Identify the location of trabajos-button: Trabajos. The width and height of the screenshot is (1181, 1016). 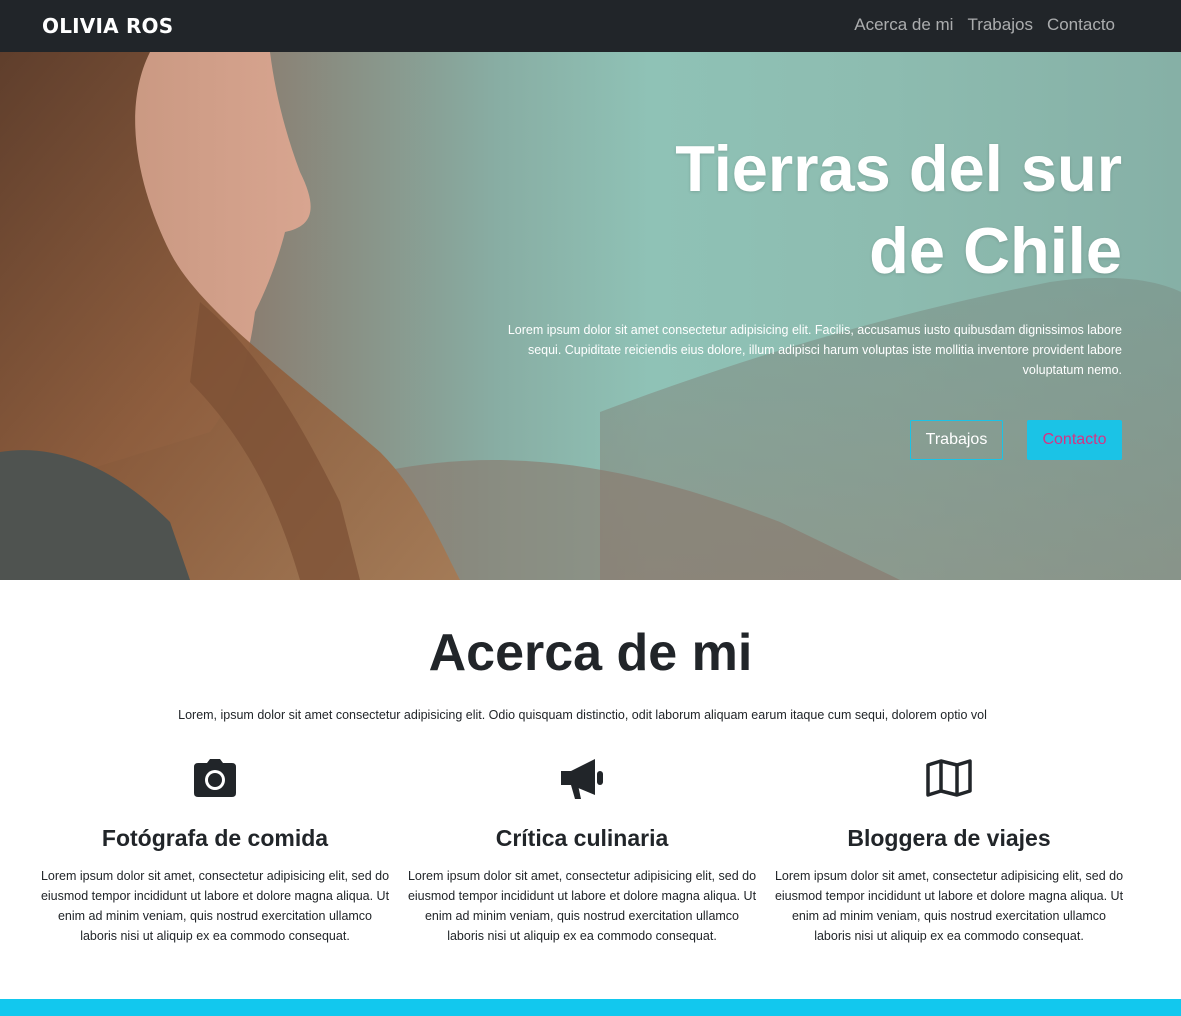
(956, 440).